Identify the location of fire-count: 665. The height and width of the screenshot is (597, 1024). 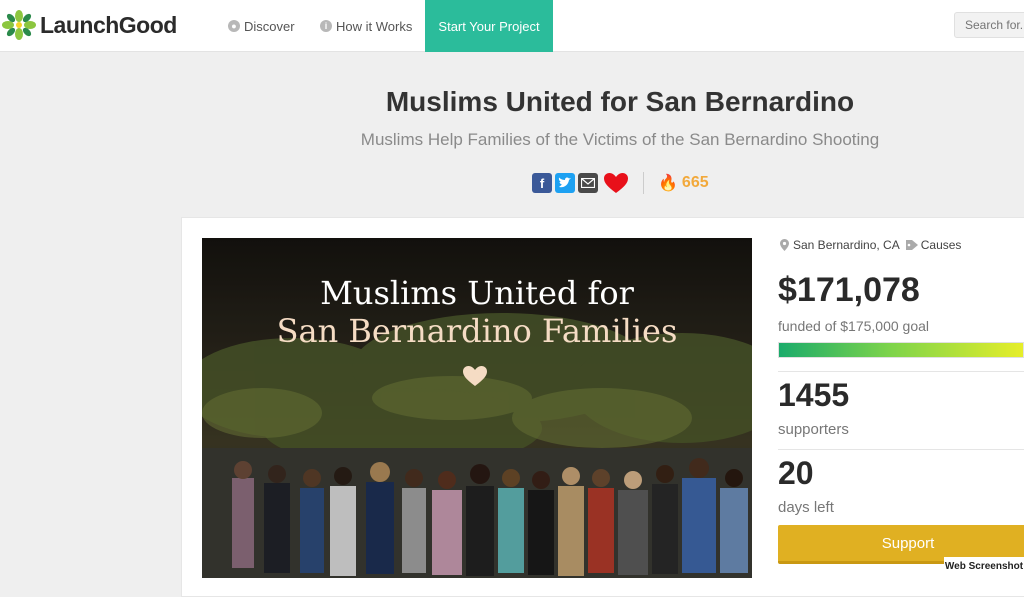
(695, 183).